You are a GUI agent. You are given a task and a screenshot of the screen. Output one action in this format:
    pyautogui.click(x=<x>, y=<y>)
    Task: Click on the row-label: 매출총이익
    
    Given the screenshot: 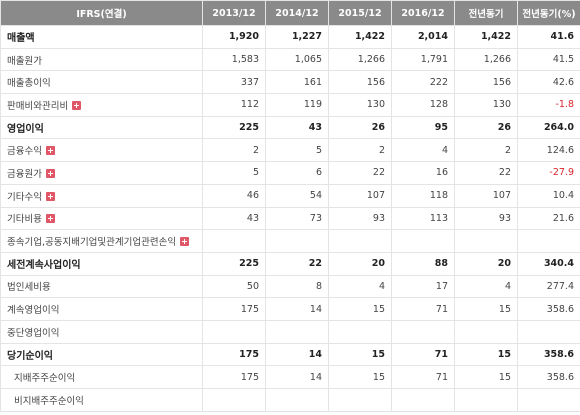 What is the action you would take?
    pyautogui.click(x=29, y=84)
    